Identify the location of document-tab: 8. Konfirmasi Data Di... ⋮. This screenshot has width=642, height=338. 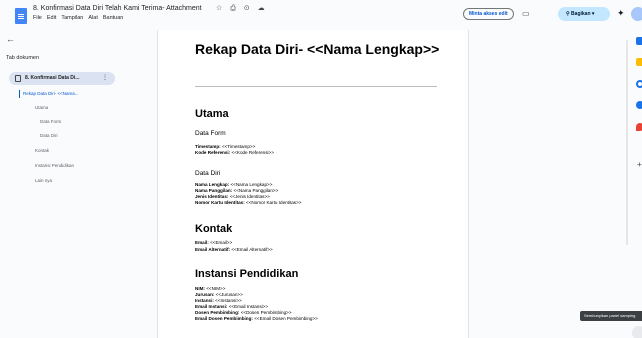
(62, 78).